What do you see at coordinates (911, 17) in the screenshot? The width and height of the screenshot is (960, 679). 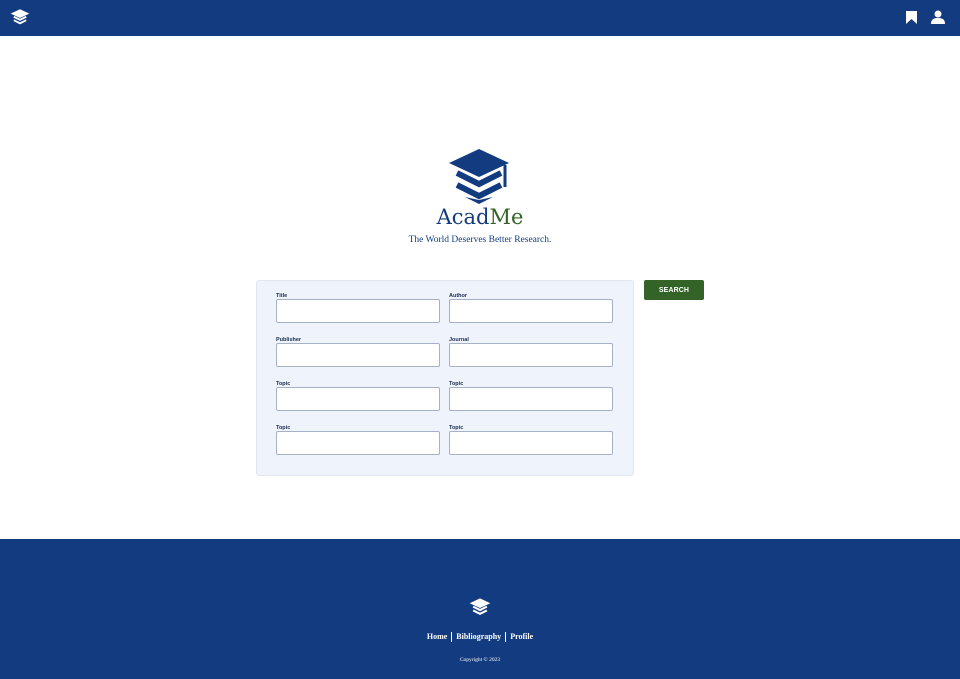 I see `bookmark-icon` at bounding box center [911, 17].